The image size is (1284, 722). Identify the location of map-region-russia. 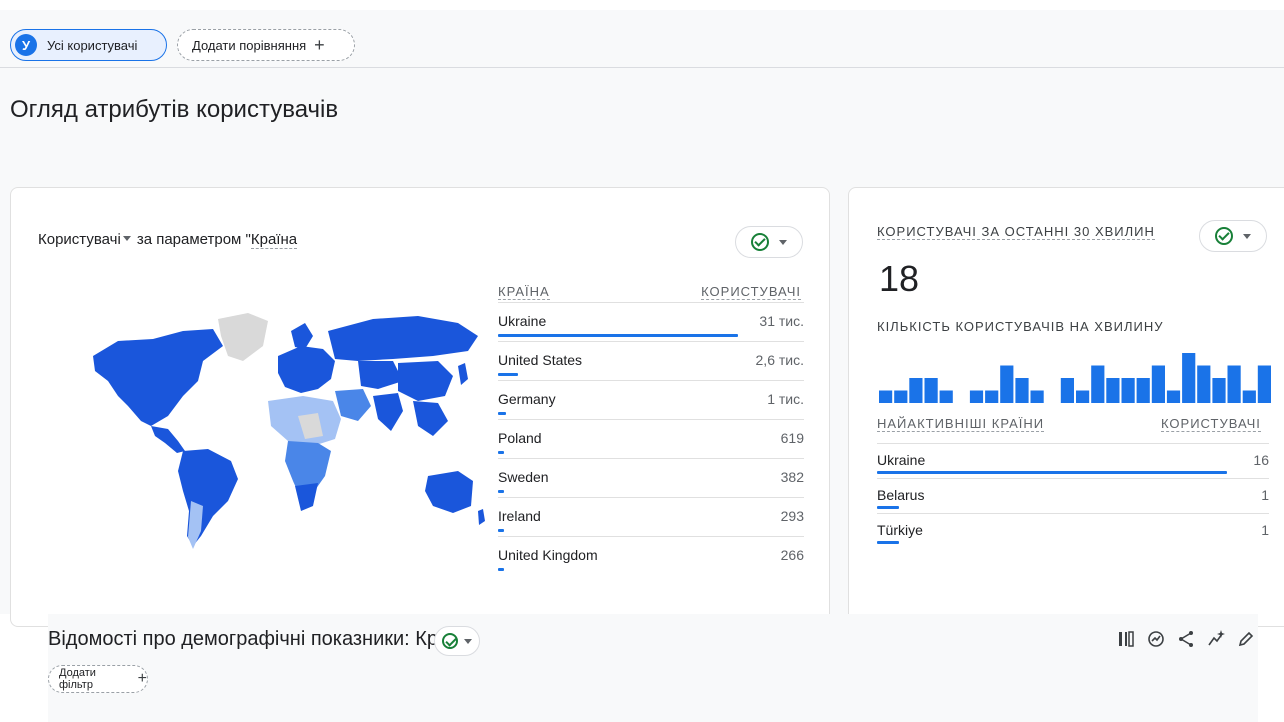
(403, 338).